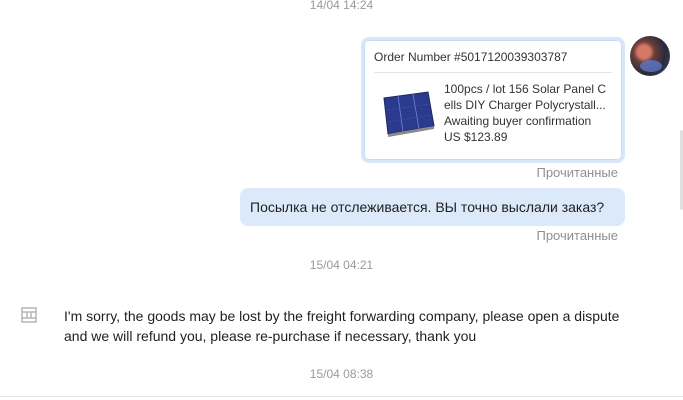 The height and width of the screenshot is (400, 683). I want to click on order-number: Order Number #5017120039303787, so click(471, 57).